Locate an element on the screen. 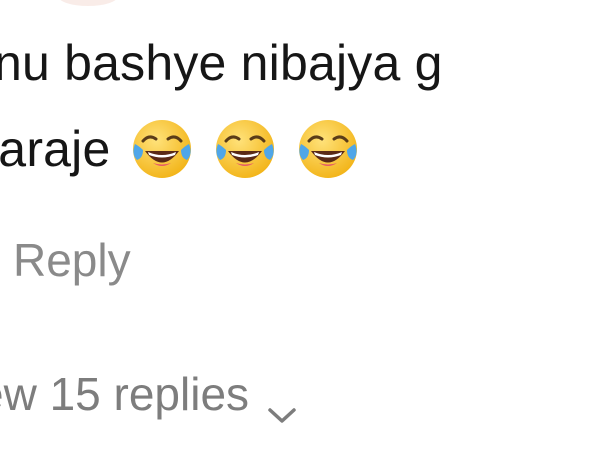 This screenshot has height=460, width=600. avatar-edge is located at coordinates (88, 3).